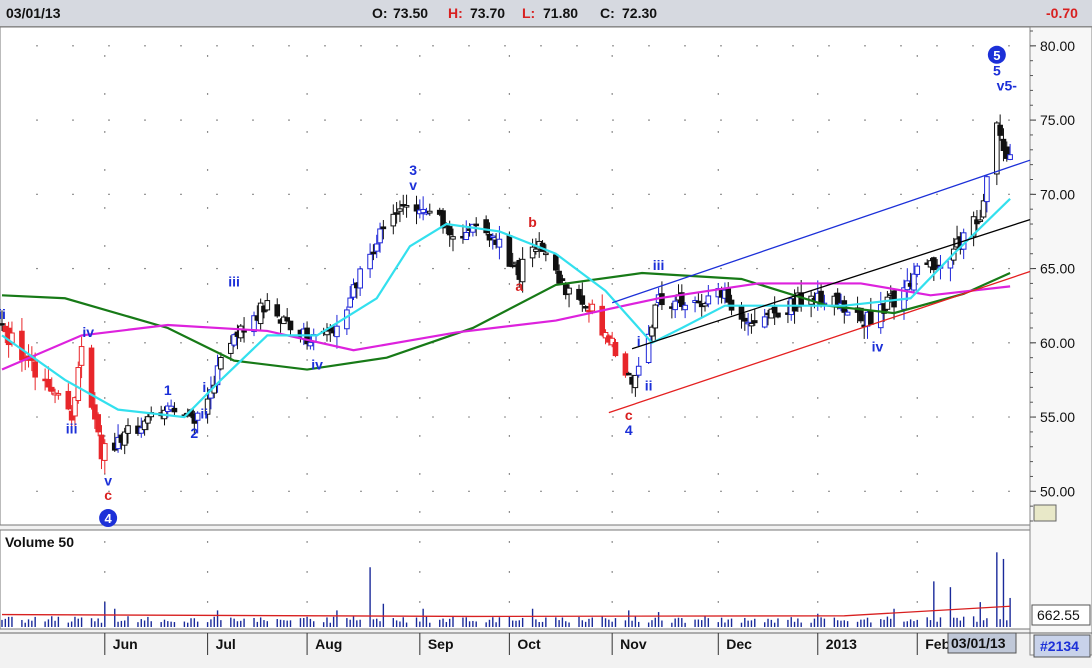  I want to click on x-tick-label: Aug, so click(328, 644).